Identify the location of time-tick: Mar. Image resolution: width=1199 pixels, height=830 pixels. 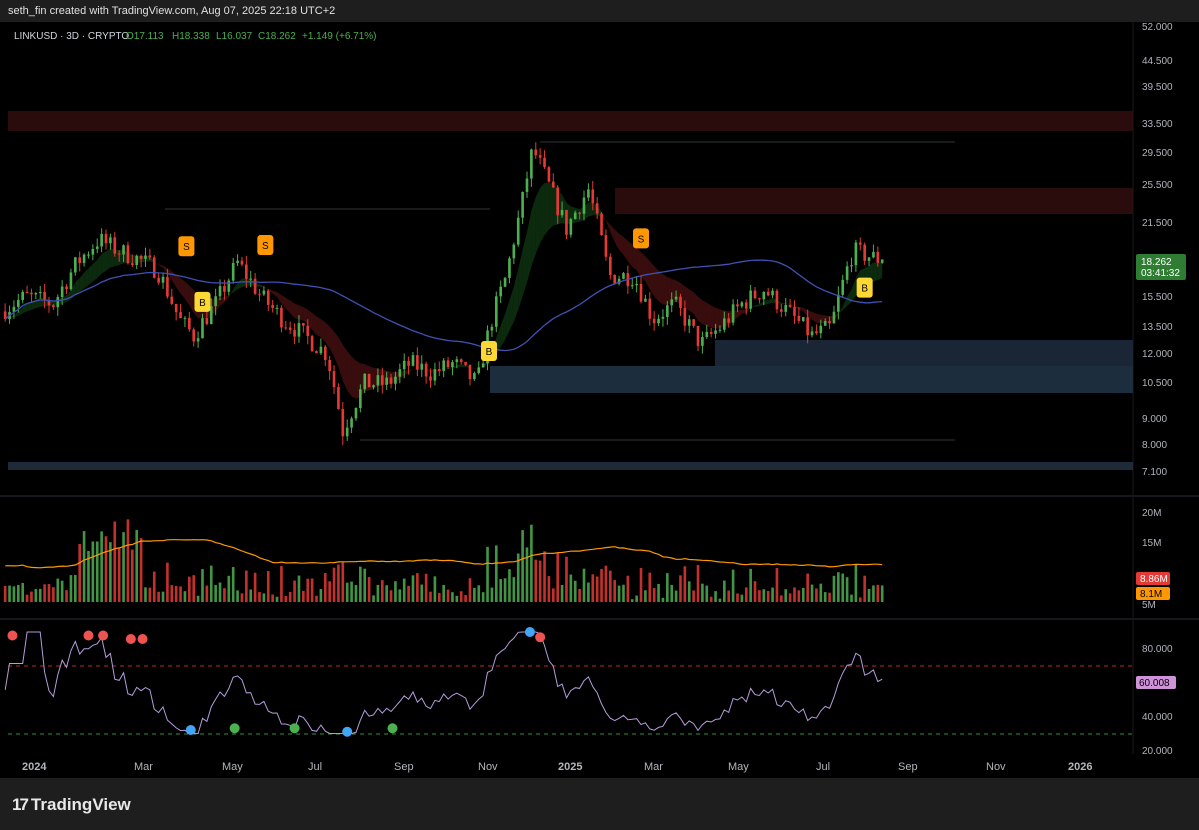
(653, 767).